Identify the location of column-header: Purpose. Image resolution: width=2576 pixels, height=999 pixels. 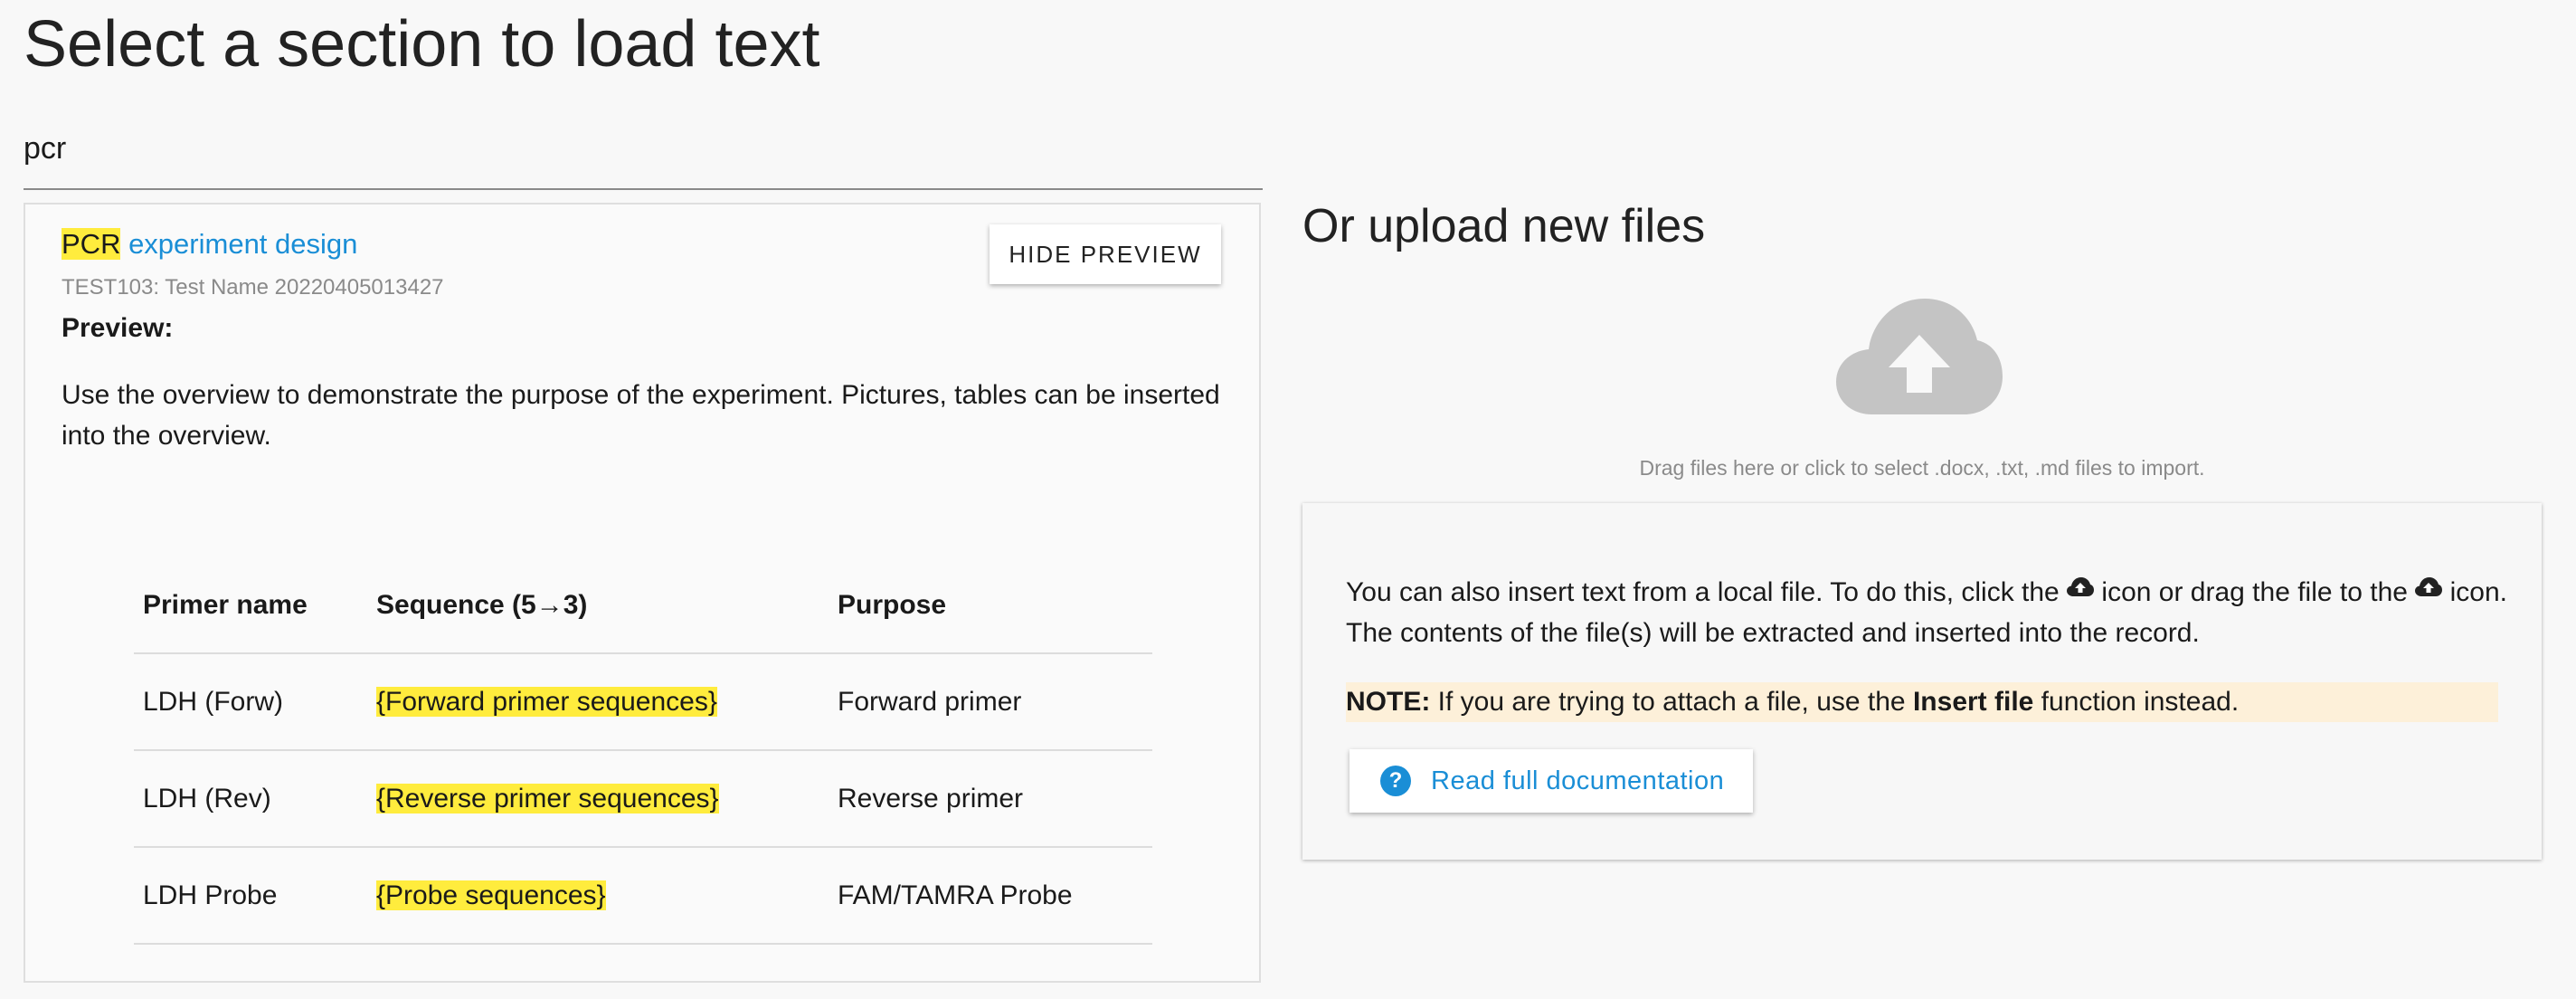
(991, 605).